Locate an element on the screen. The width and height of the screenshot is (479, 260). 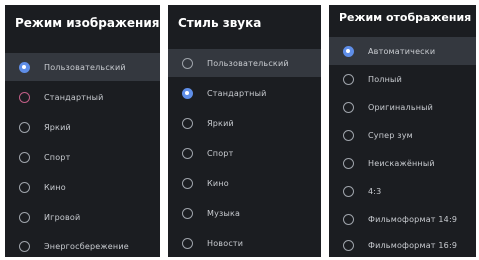
option-label: Оригинальный is located at coordinates (401, 107).